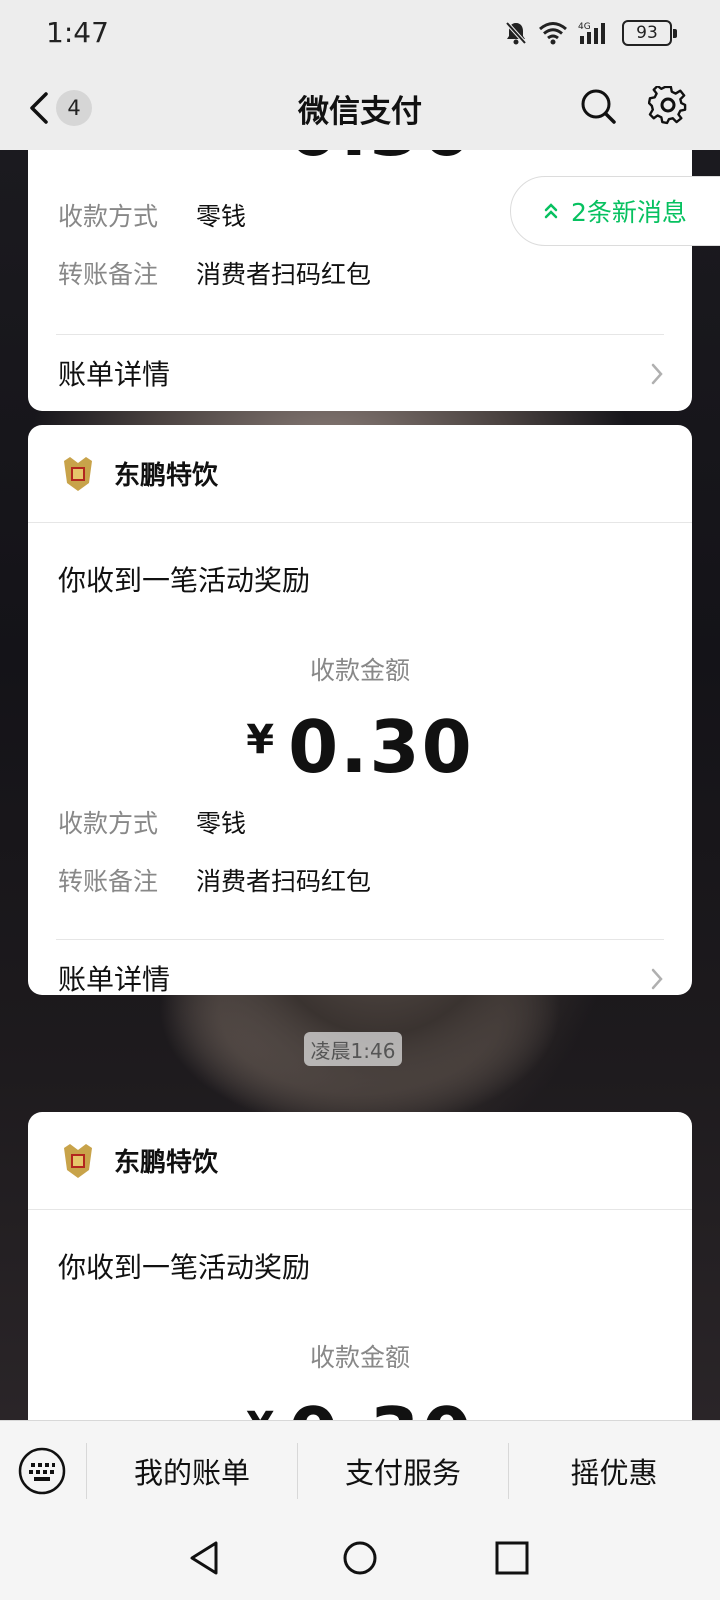 This screenshot has height=1600, width=720. Describe the element at coordinates (649, 33) in the screenshot. I see `battery-indicator: 93` at that location.